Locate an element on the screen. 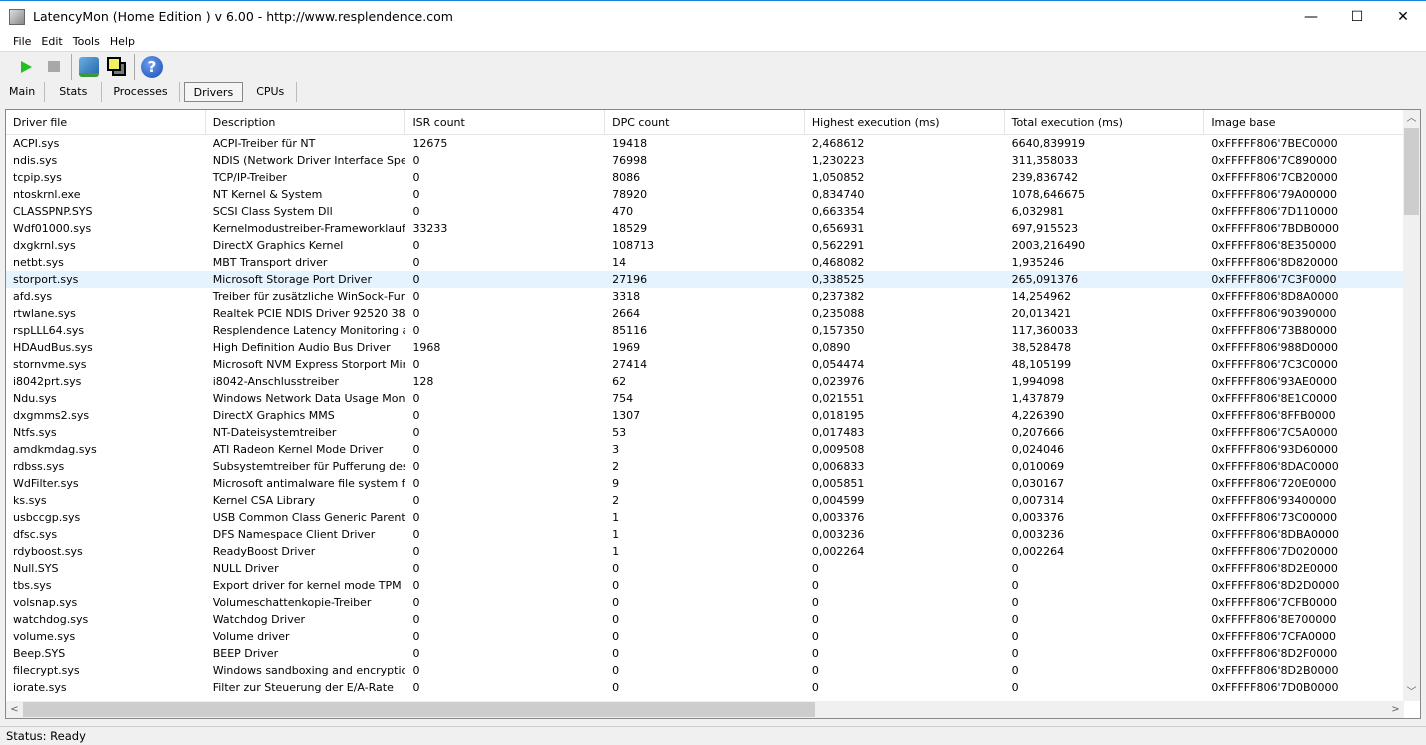 The width and height of the screenshot is (1426, 745). scroll-left-icon: < is located at coordinates (14, 709).